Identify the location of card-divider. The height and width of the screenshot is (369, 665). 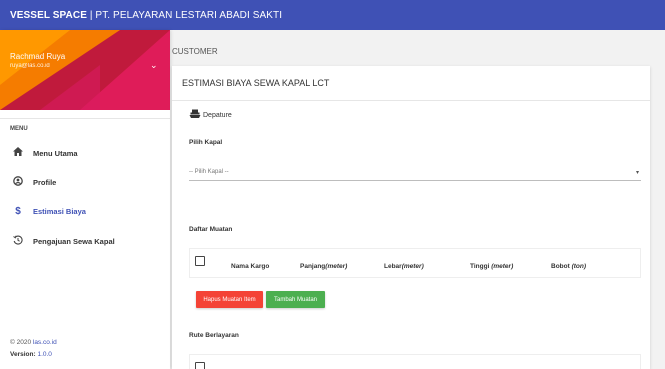
(411, 100).